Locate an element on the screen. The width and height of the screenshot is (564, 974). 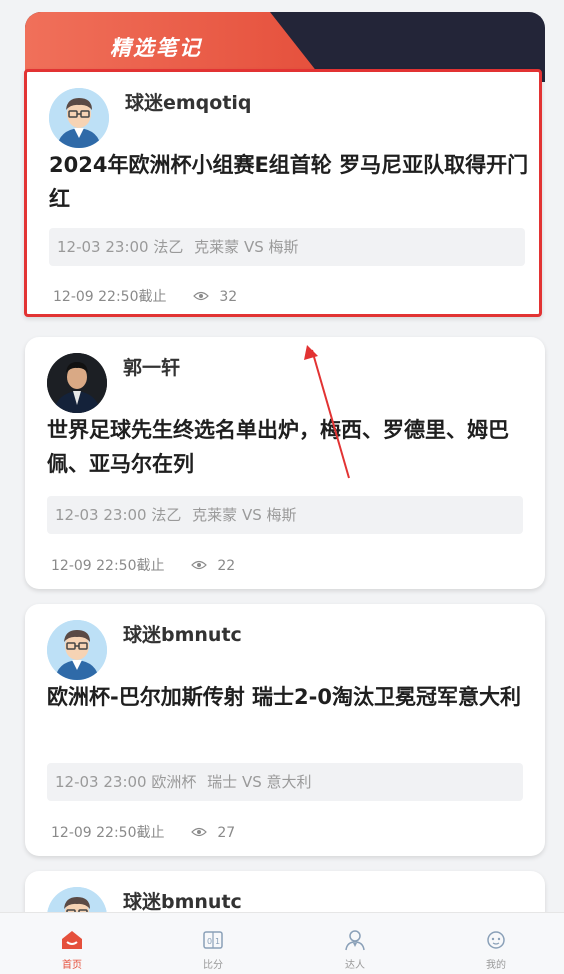
note-meta: 12-09 22:50截止 32 is located at coordinates (145, 296).